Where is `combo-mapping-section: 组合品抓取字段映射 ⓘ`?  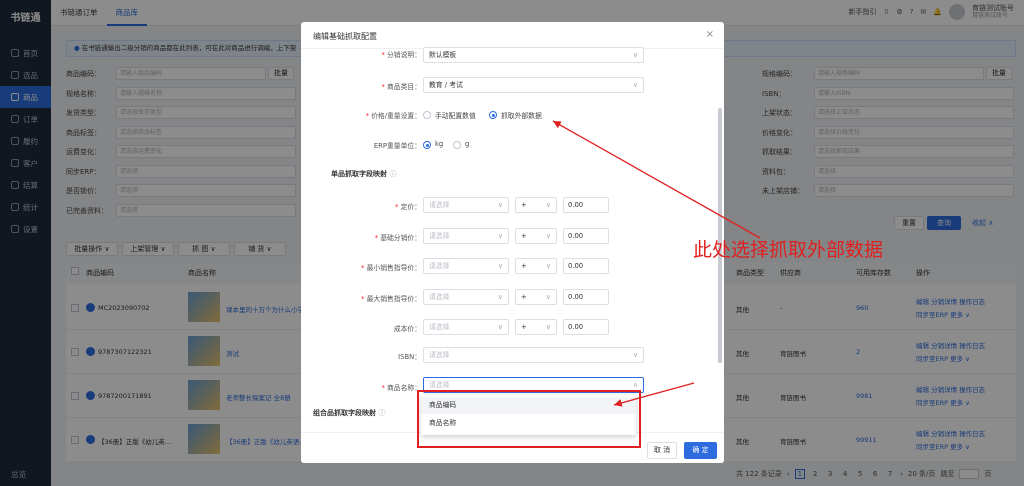 combo-mapping-section: 组合品抓取字段映射 ⓘ is located at coordinates (349, 413).